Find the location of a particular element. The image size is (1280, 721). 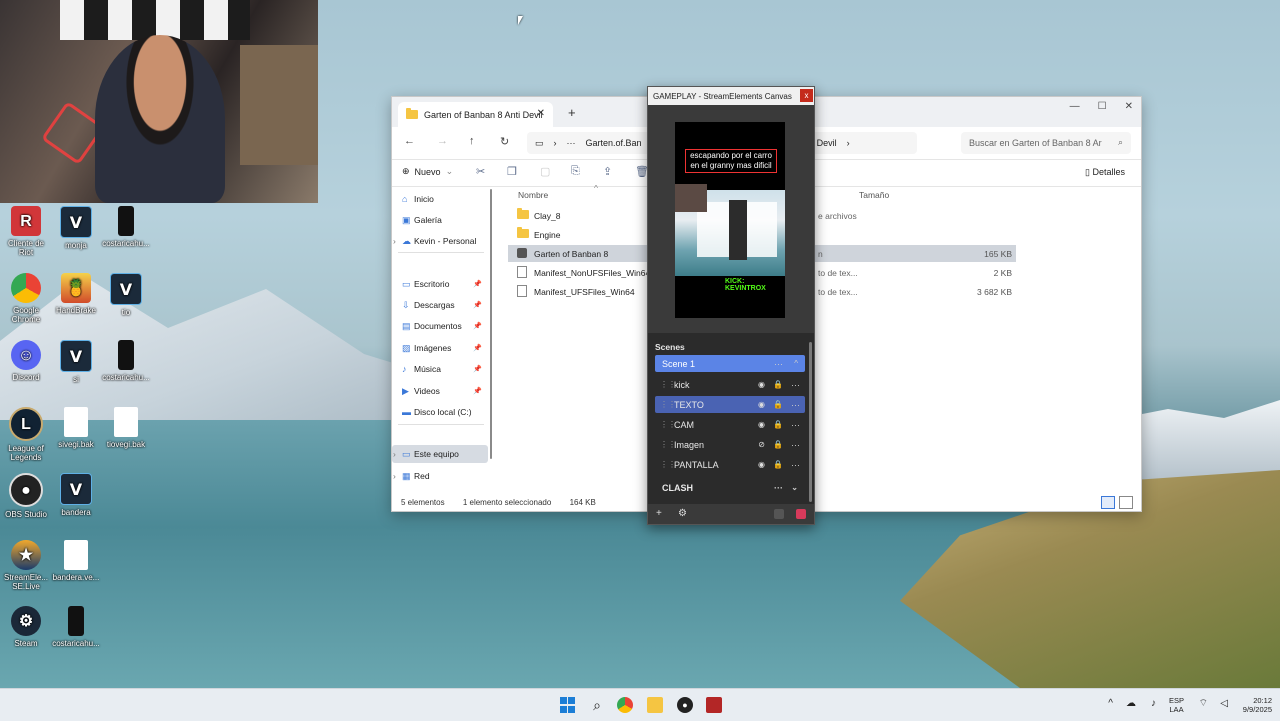

column-header-size: Tamaño is located at coordinates (874, 195).